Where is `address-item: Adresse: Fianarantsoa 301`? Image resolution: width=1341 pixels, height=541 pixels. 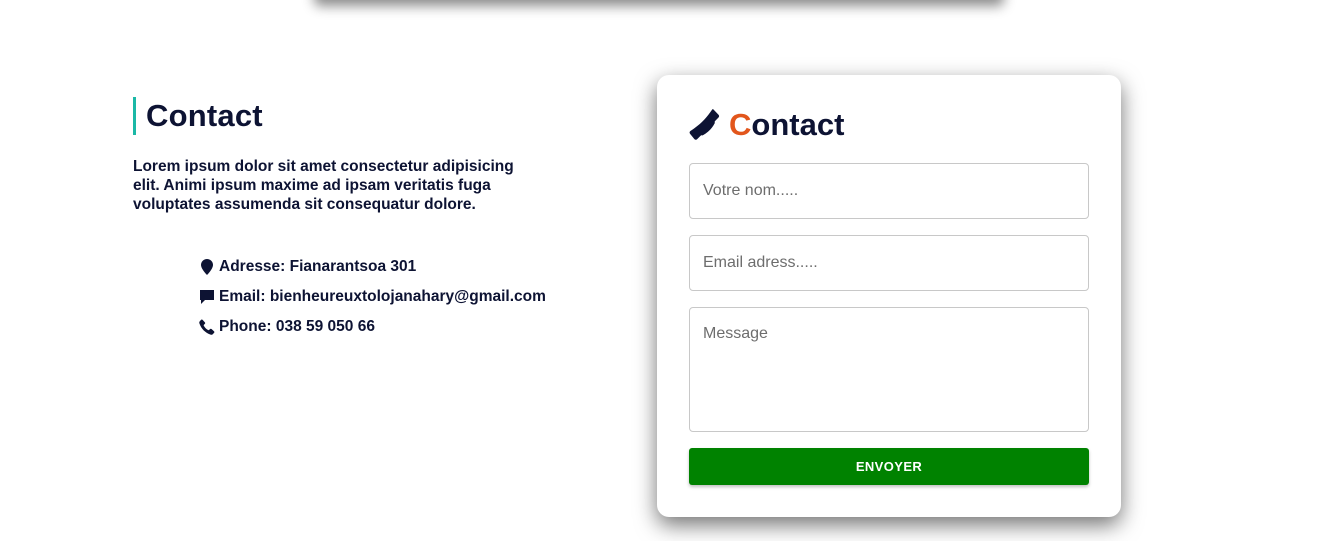 address-item: Adresse: Fianarantsoa 301 is located at coordinates (372, 267).